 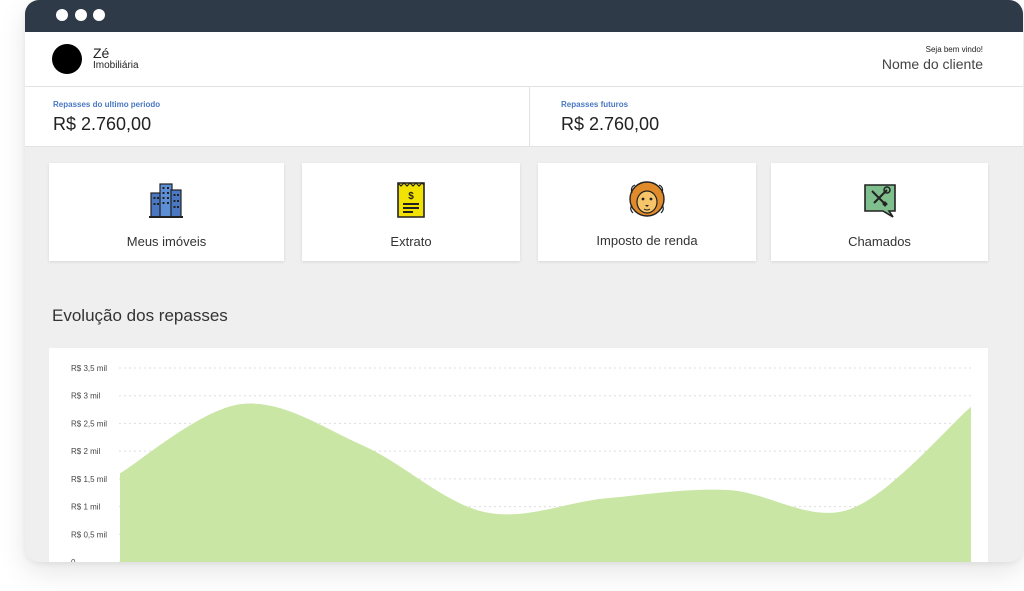 What do you see at coordinates (89, 479) in the screenshot?
I see `y-tick-label: R$ 1,5 mil` at bounding box center [89, 479].